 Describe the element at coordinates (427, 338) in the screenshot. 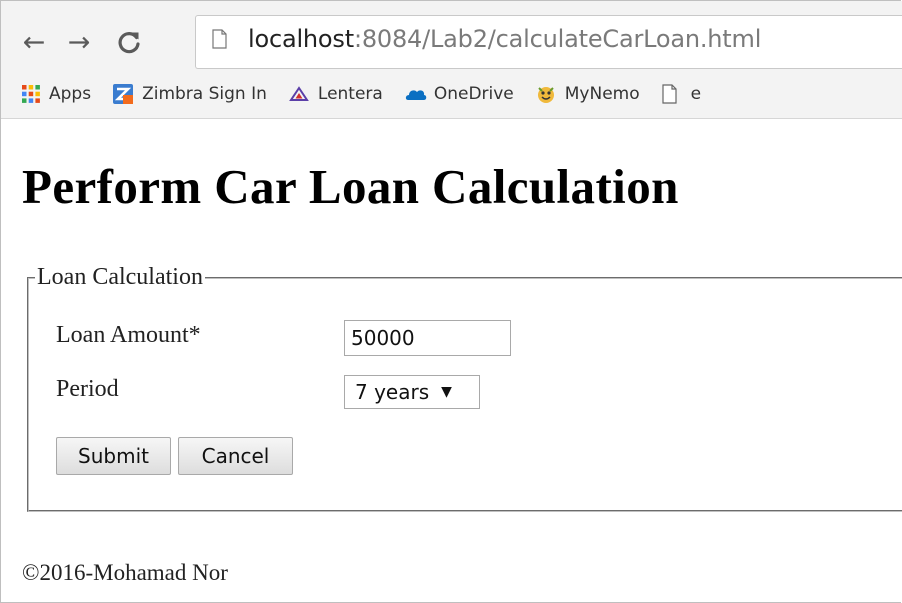

I see `loan-amount-input` at that location.